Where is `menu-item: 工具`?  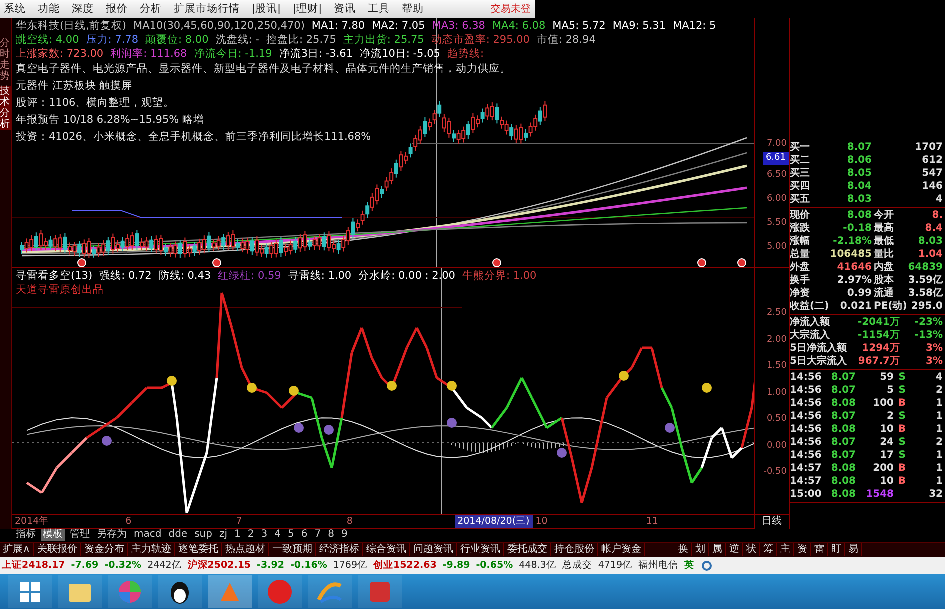 menu-item: 工具 is located at coordinates (379, 9).